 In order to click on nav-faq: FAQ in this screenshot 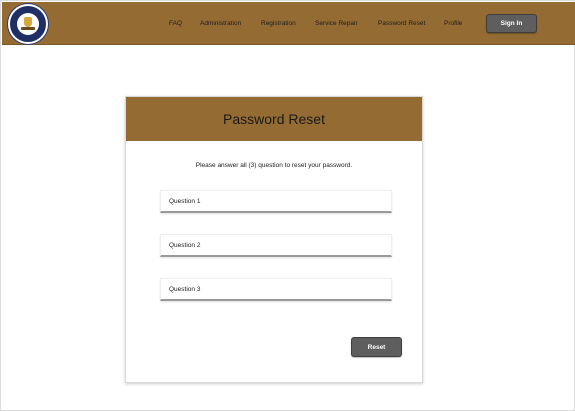, I will do `click(175, 23)`.